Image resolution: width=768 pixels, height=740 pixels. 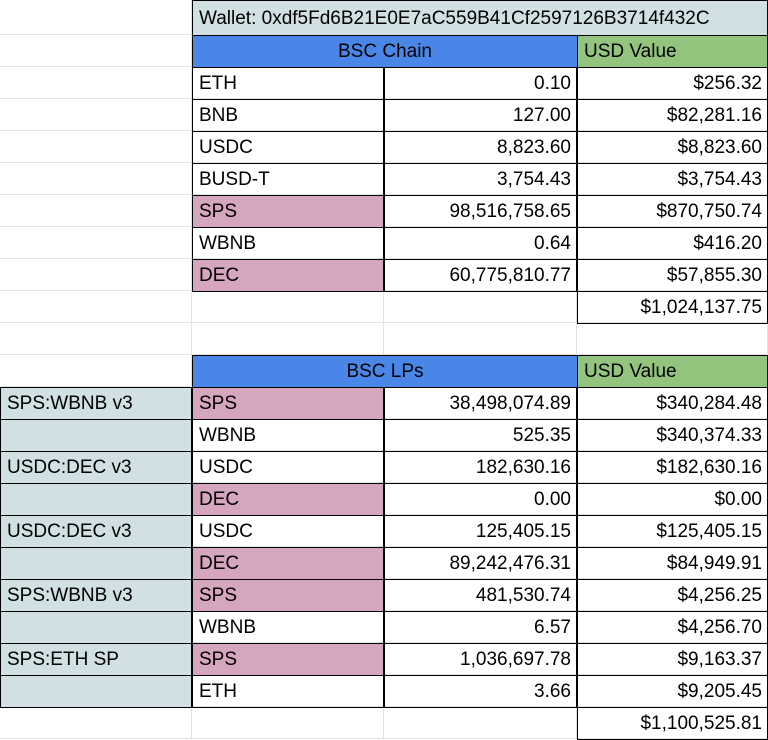 I want to click on lp-amount-cell: 525.35, so click(x=480, y=435).